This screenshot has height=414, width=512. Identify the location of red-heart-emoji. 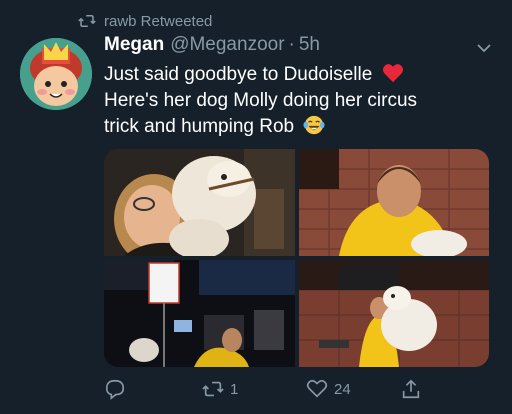
(392, 73).